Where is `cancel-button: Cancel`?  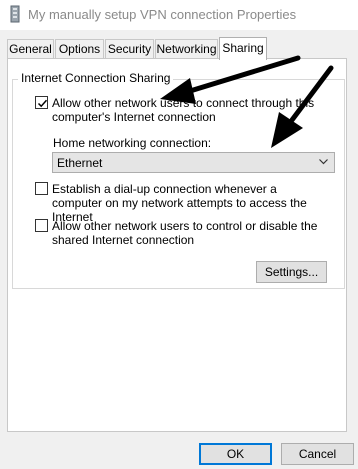 cancel-button: Cancel is located at coordinates (317, 454).